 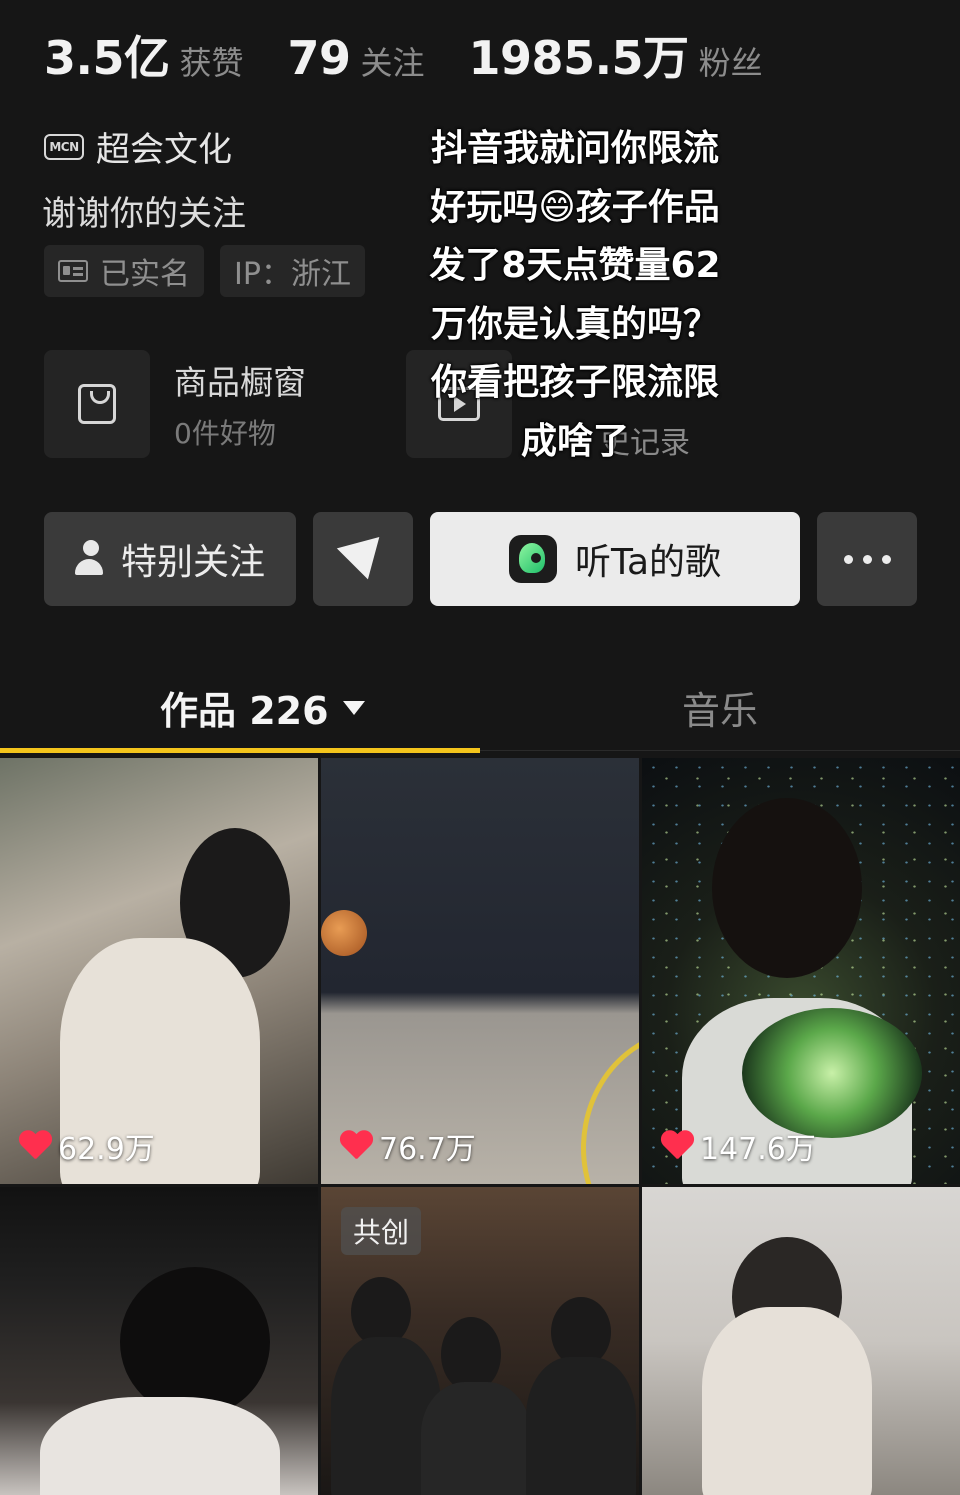 I want to click on send-icon, so click(x=363, y=561).